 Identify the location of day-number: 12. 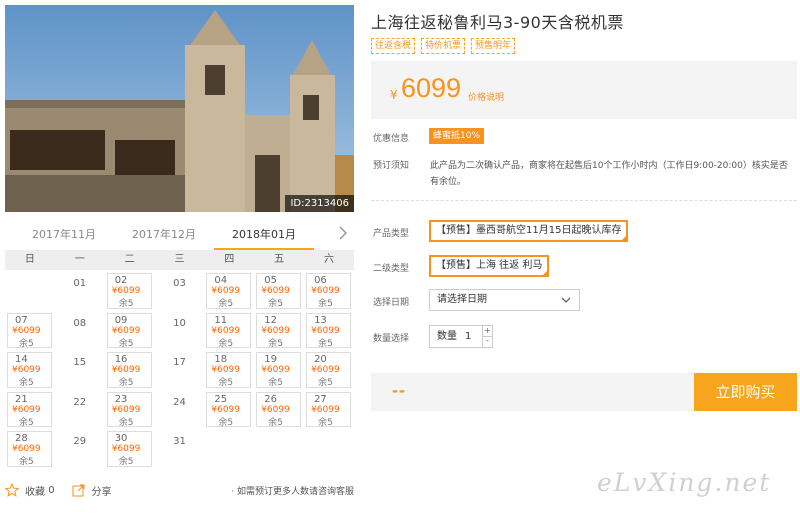
(270, 320).